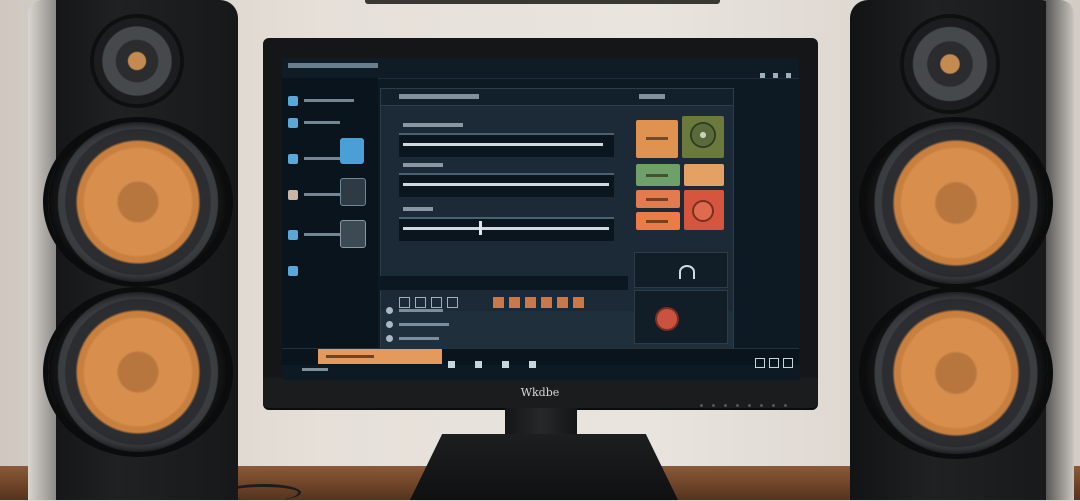  Describe the element at coordinates (540, 68) in the screenshot. I see `screen-title-bar` at that location.